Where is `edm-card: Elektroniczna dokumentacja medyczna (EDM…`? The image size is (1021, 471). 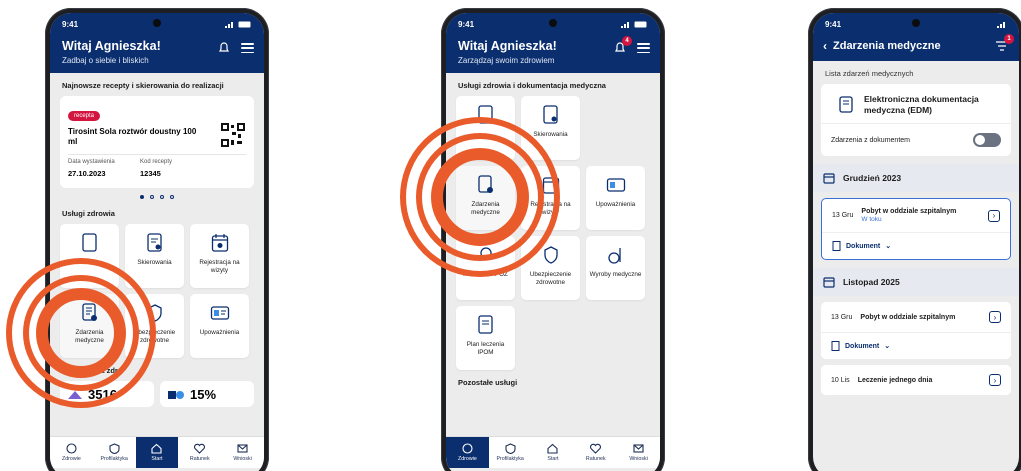
edm-card: Elektroniczna dokumentacja medyczna (EDM… is located at coordinates (916, 120).